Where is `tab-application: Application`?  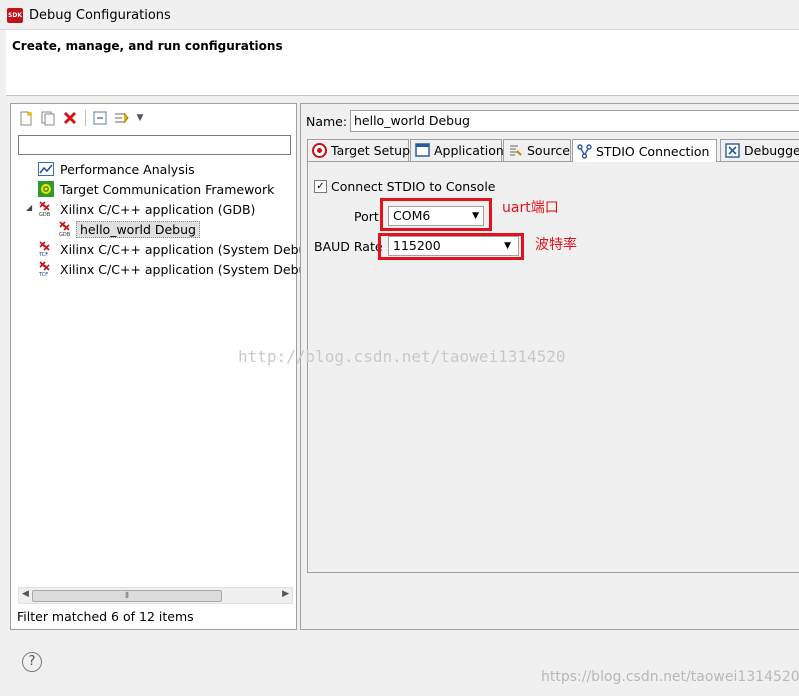
tab-application: Application is located at coordinates (457, 150).